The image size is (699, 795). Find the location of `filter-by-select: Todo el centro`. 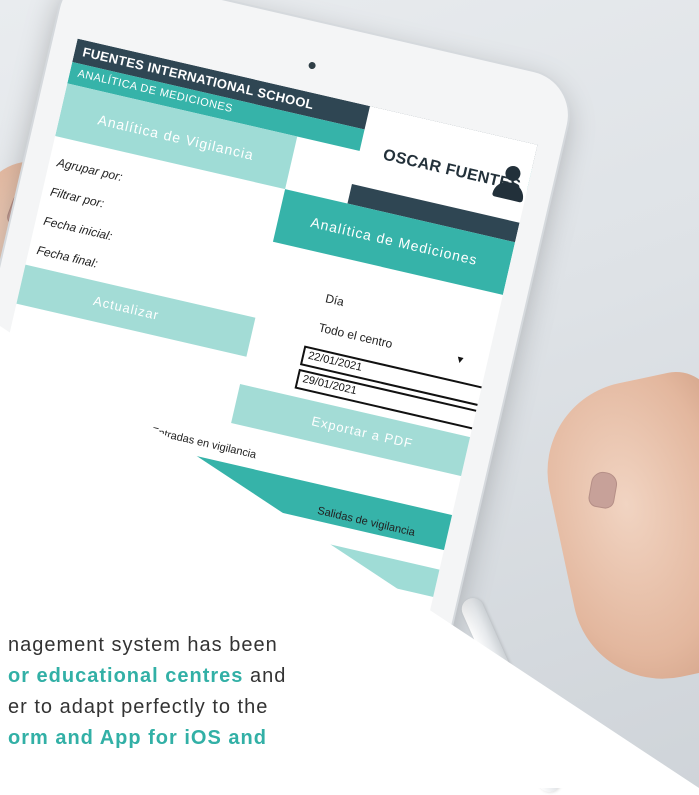

filter-by-select: Todo el centro is located at coordinates (355, 335).